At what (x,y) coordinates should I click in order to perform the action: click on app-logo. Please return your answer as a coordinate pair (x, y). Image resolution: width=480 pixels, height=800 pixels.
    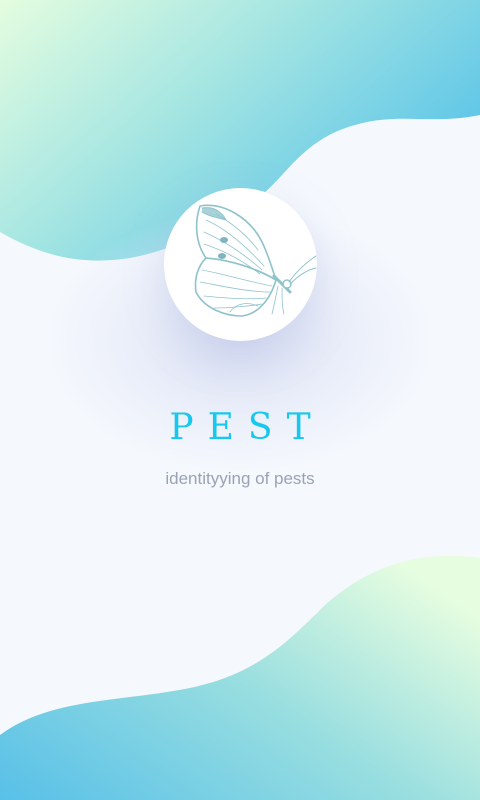
    Looking at the image, I should click on (240, 264).